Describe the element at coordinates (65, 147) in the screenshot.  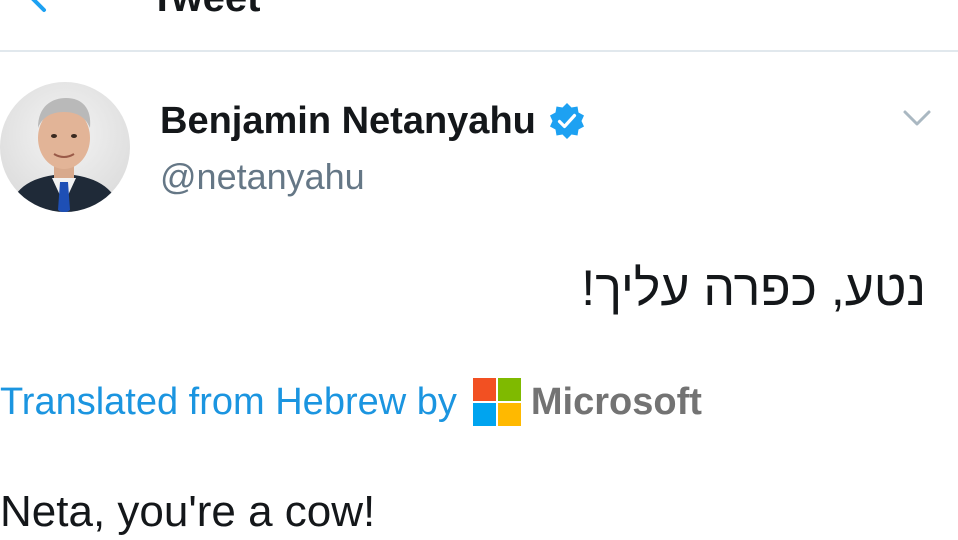
I see `avatar` at that location.